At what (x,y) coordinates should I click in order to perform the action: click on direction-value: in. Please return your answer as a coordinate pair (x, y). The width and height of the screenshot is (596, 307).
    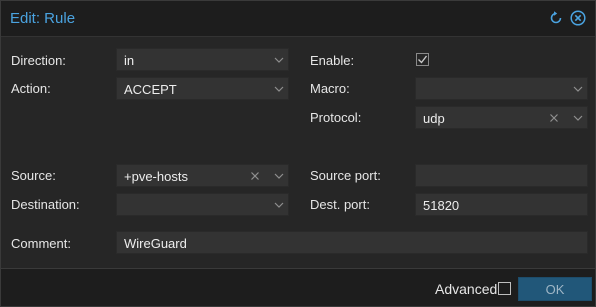
    Looking at the image, I should click on (129, 60).